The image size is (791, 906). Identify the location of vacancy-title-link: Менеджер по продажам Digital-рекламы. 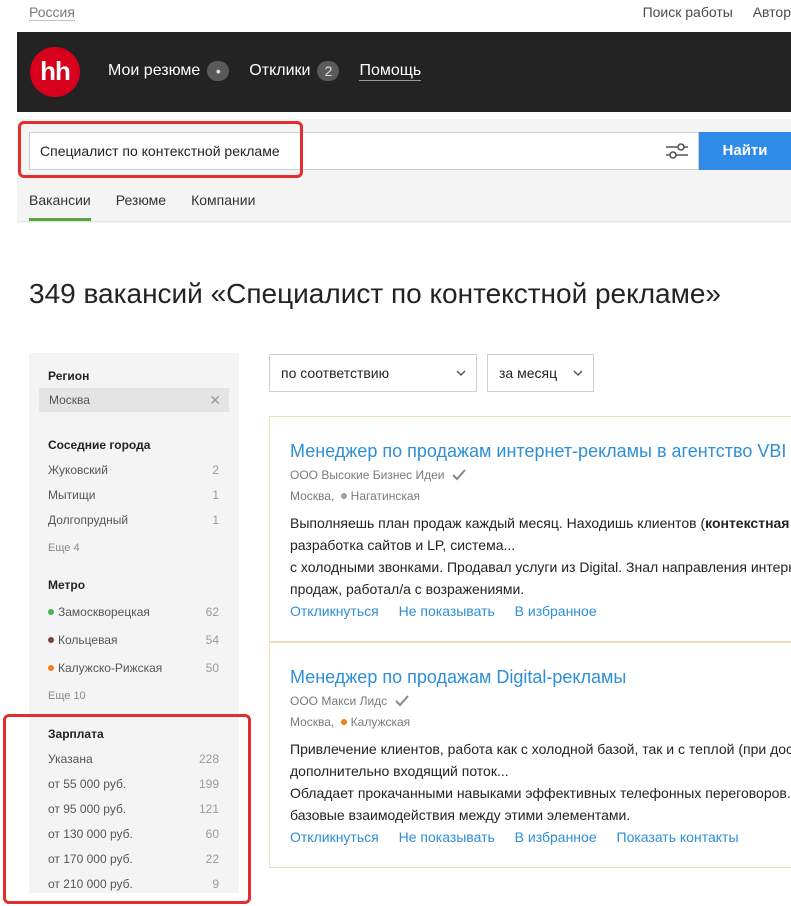
(458, 677).